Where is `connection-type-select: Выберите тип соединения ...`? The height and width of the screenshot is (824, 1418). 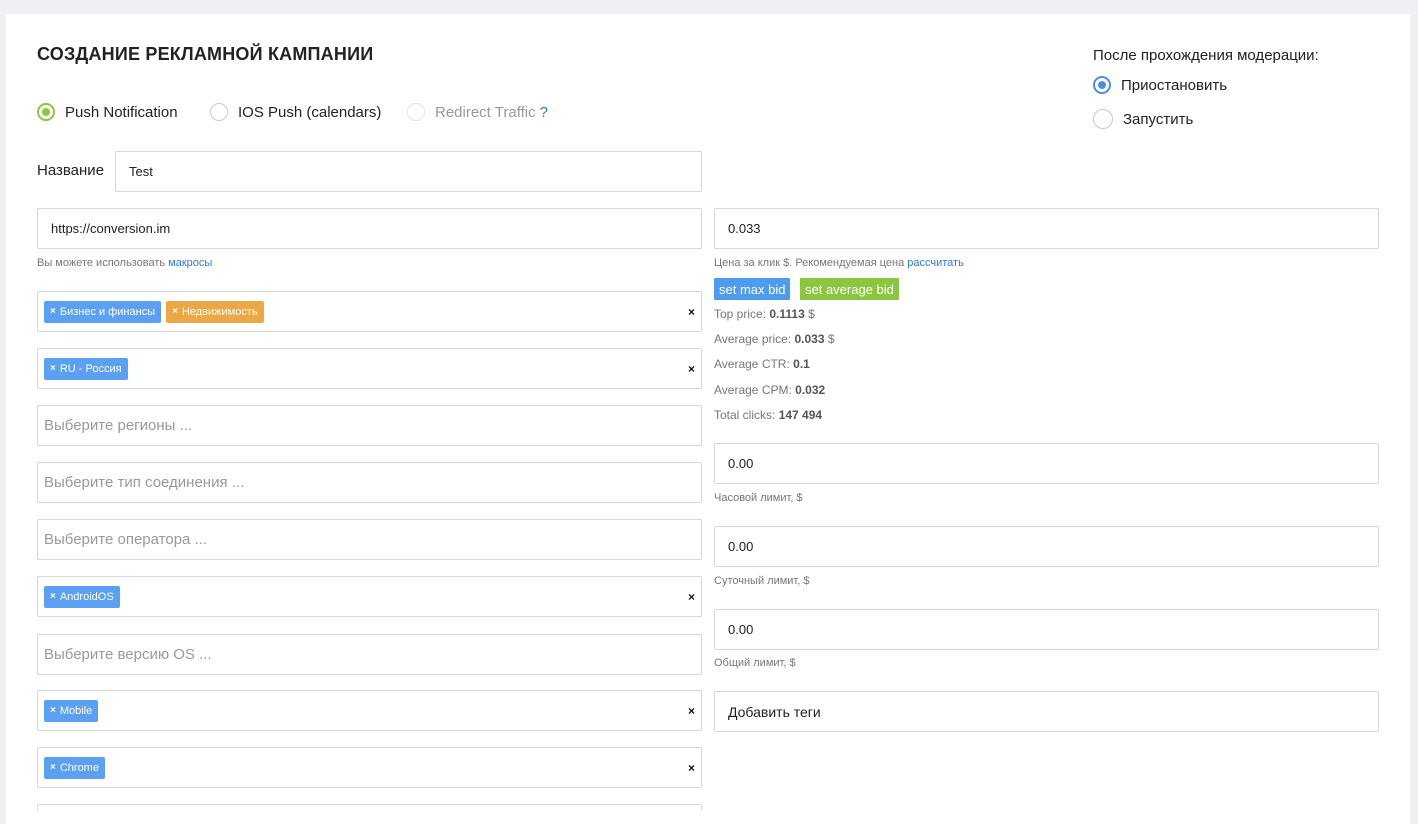
connection-type-select: Выберите тип соединения ... is located at coordinates (369, 482).